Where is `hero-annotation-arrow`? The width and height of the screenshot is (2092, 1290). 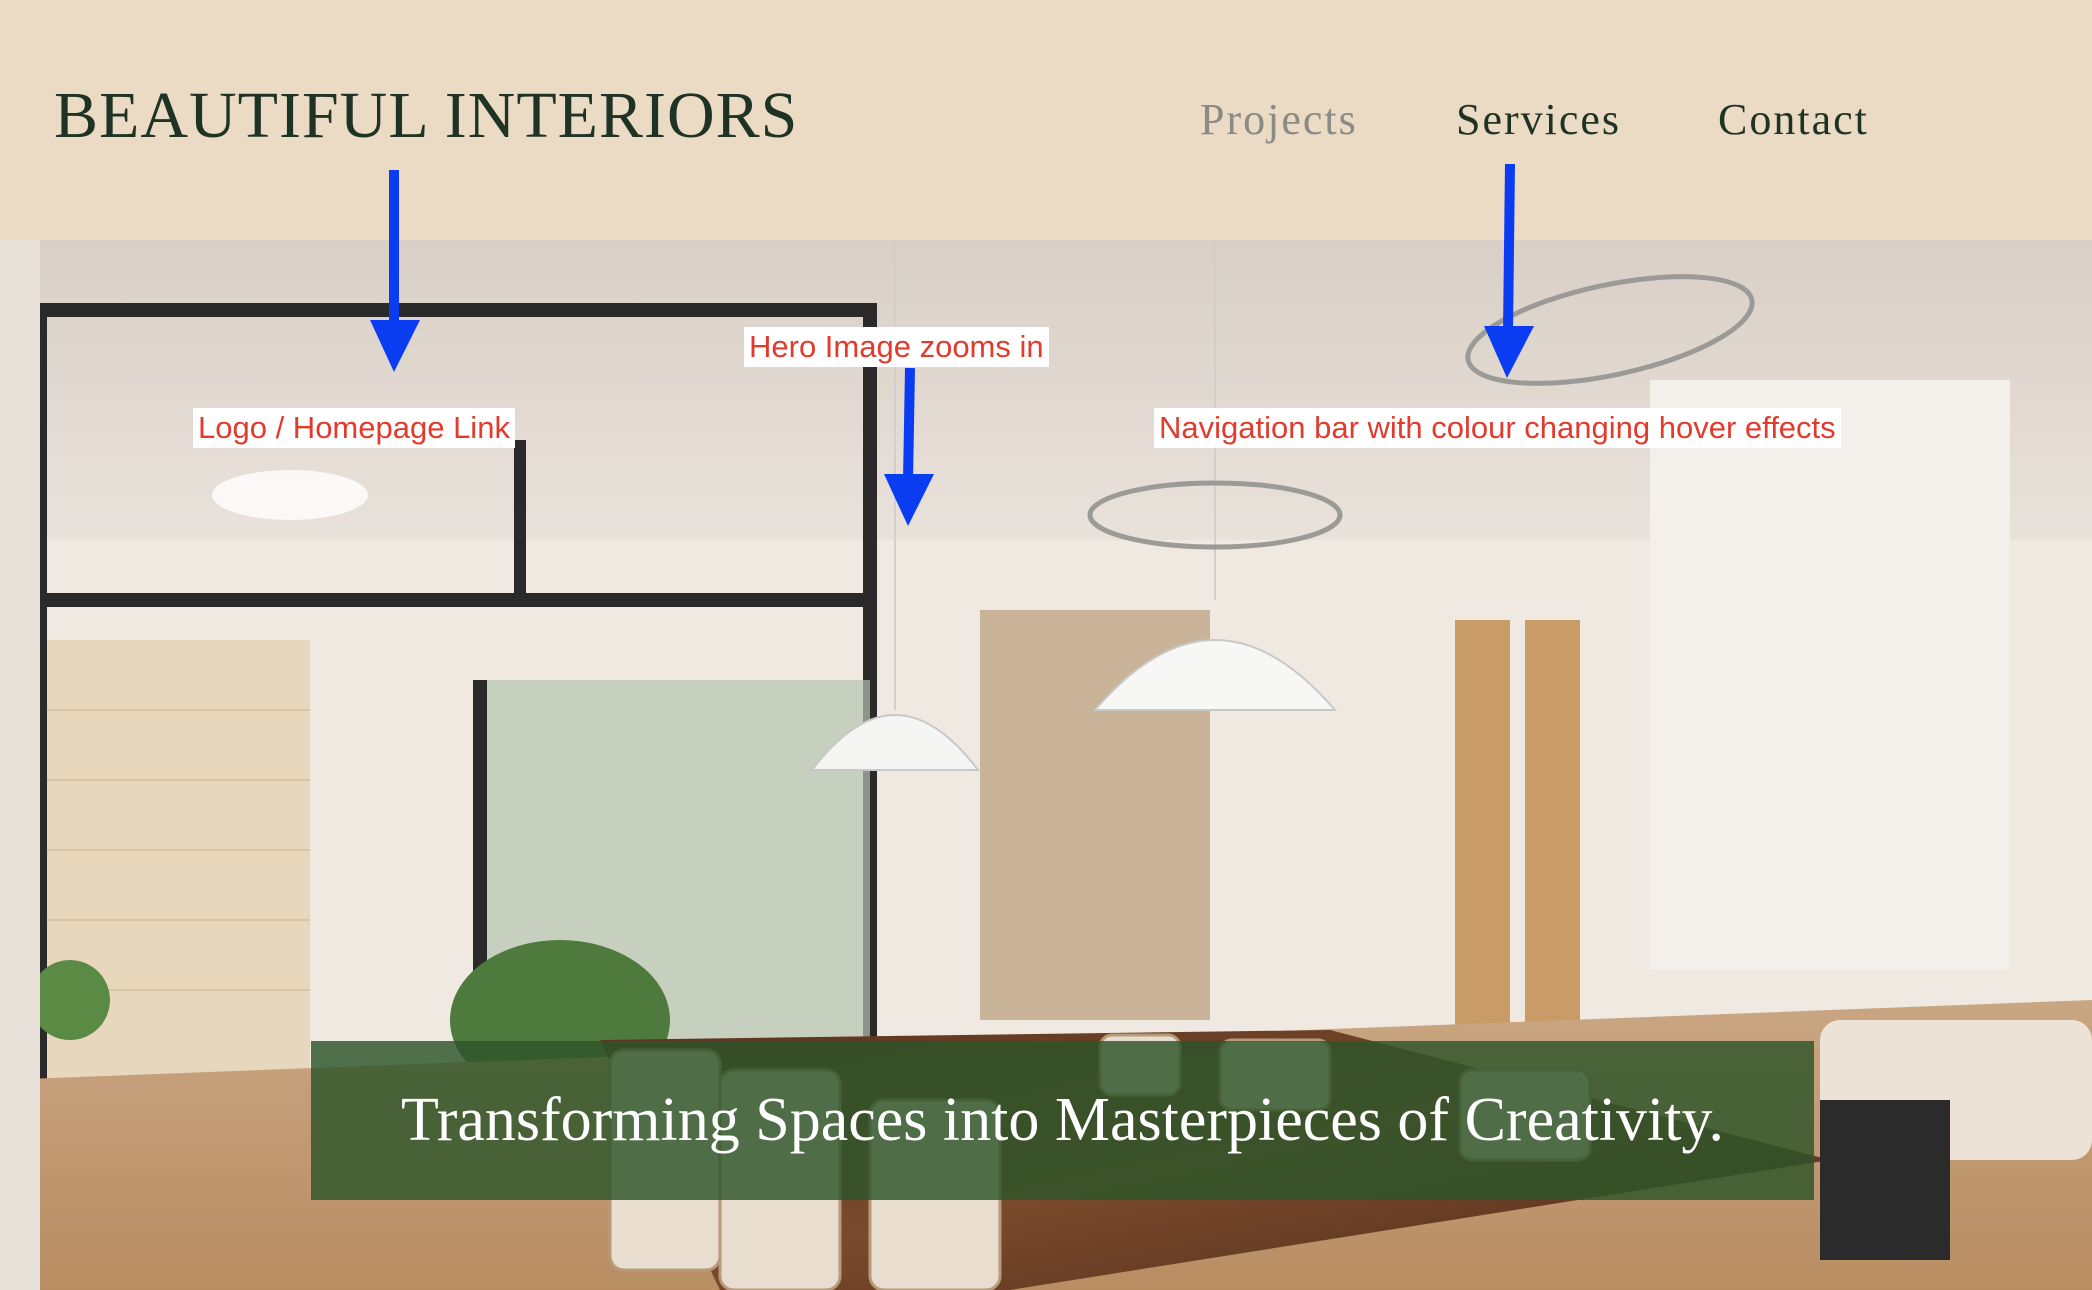 hero-annotation-arrow is located at coordinates (909, 446).